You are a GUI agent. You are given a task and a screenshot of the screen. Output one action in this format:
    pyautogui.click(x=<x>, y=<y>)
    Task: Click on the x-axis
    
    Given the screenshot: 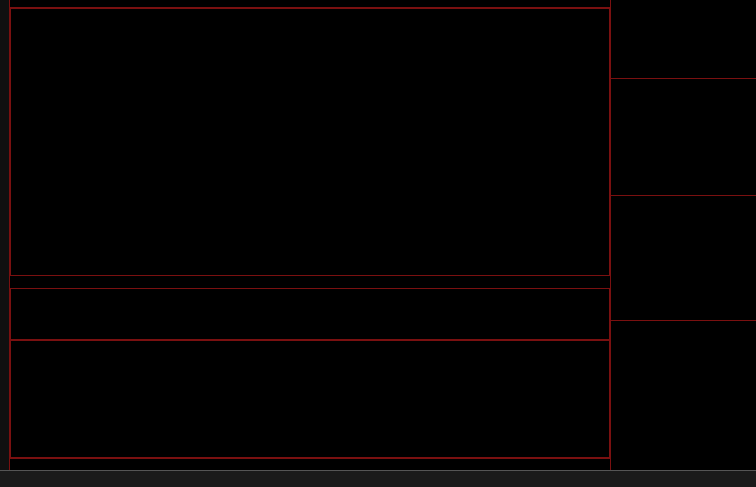 What is the action you would take?
    pyautogui.click(x=310, y=464)
    